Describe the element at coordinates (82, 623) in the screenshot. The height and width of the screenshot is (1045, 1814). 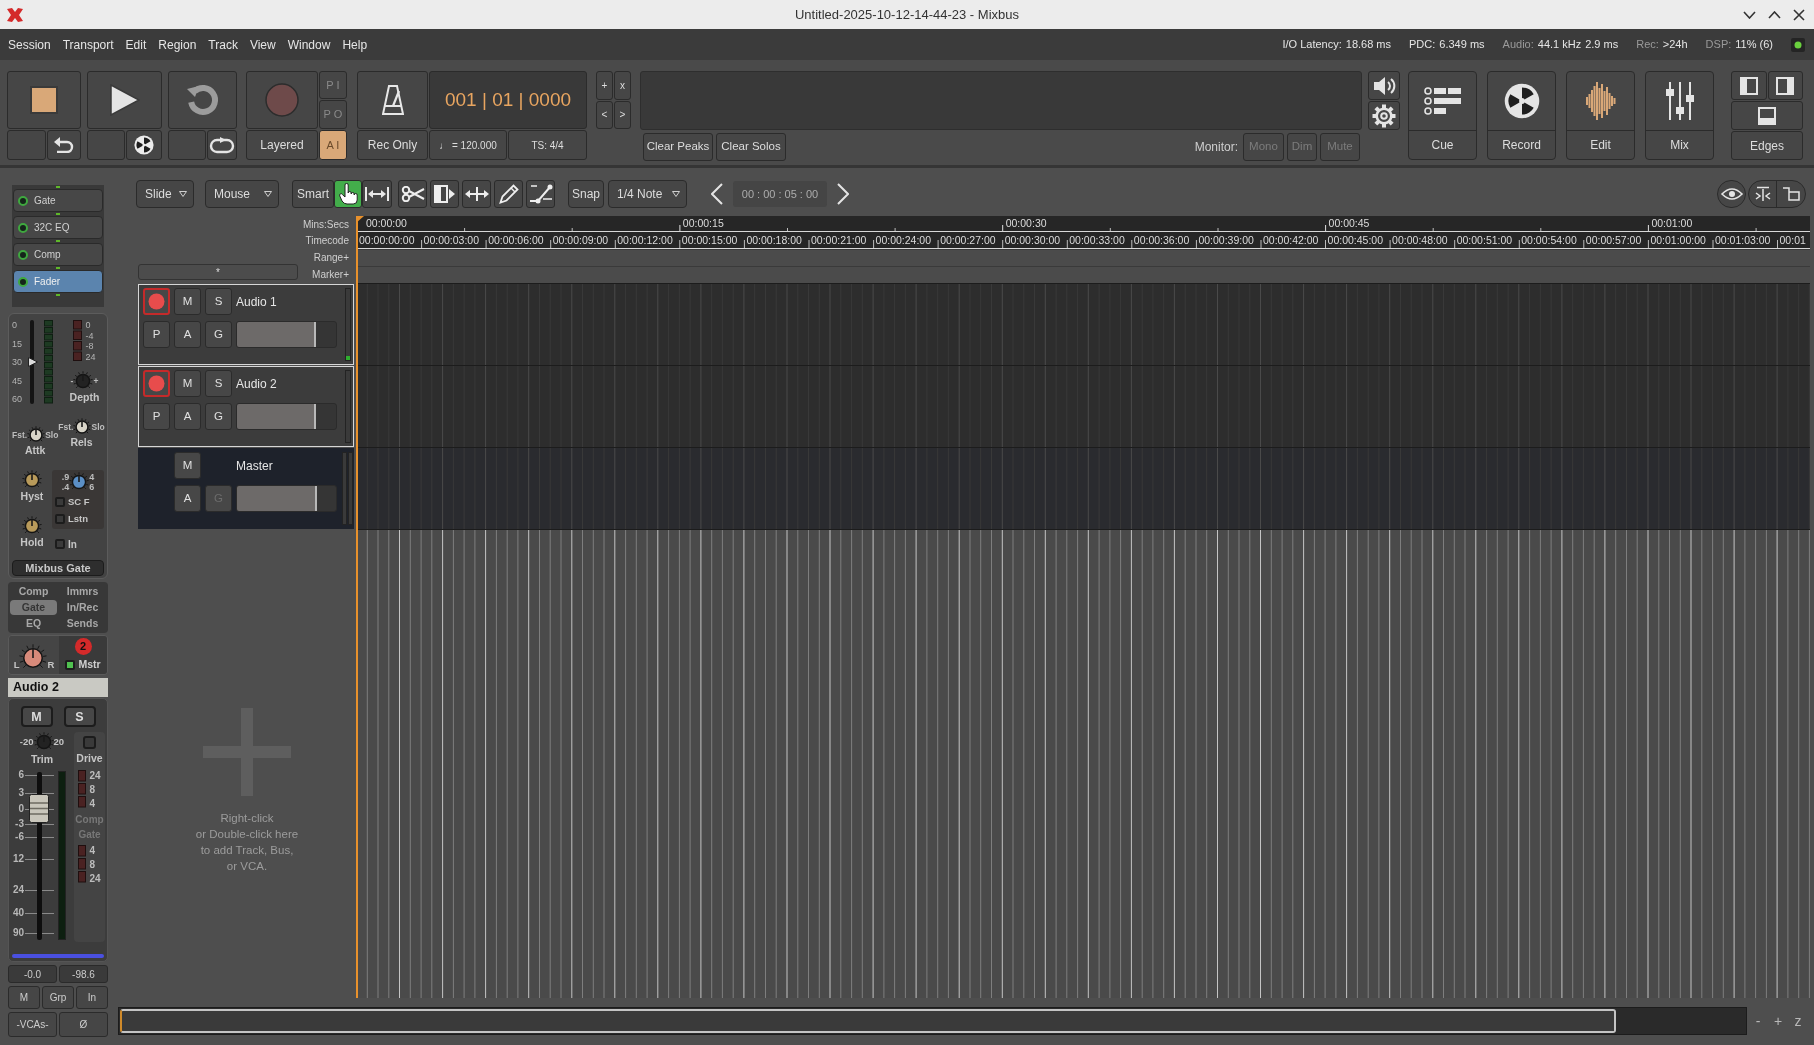
I see `strip-tab: Sends` at that location.